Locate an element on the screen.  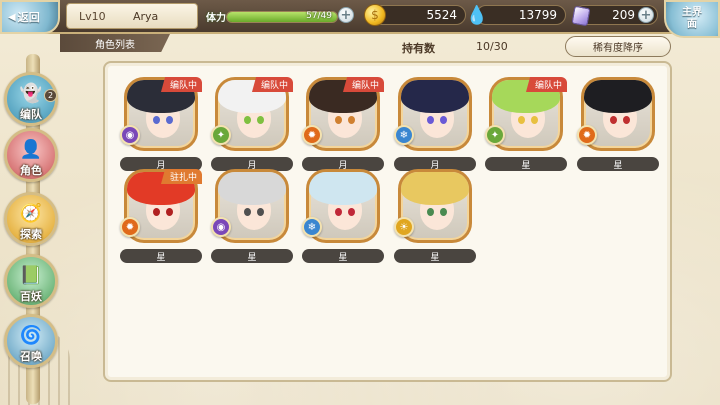
add-stamina-button: + is located at coordinates (346, 15).